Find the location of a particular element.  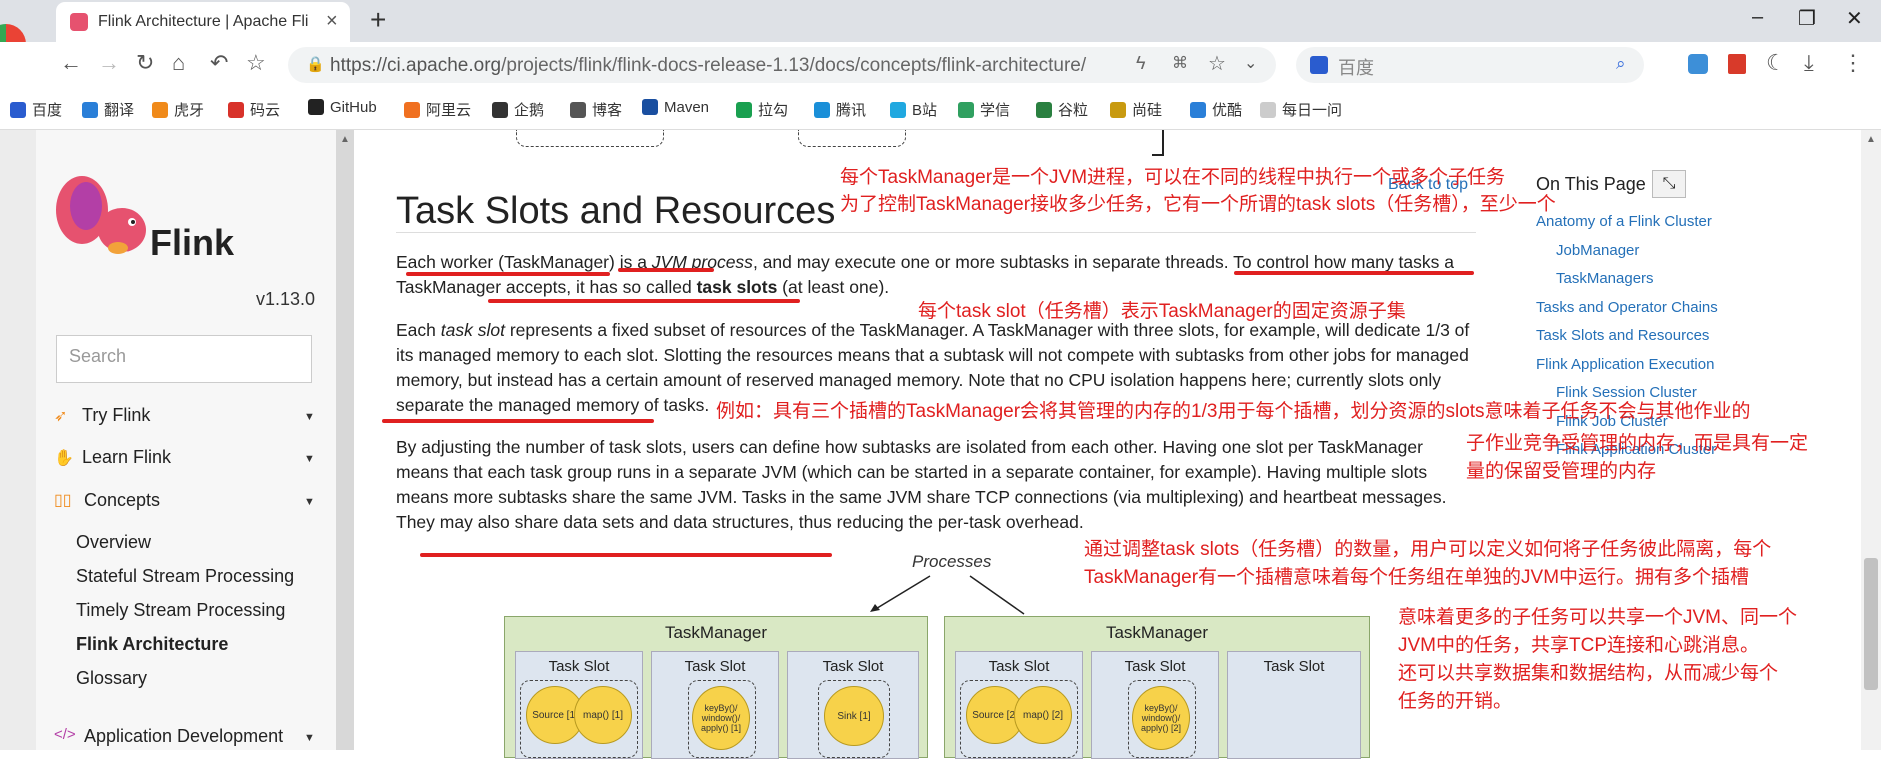

sidebar-item-glossary: Glossary is located at coordinates (111, 678).